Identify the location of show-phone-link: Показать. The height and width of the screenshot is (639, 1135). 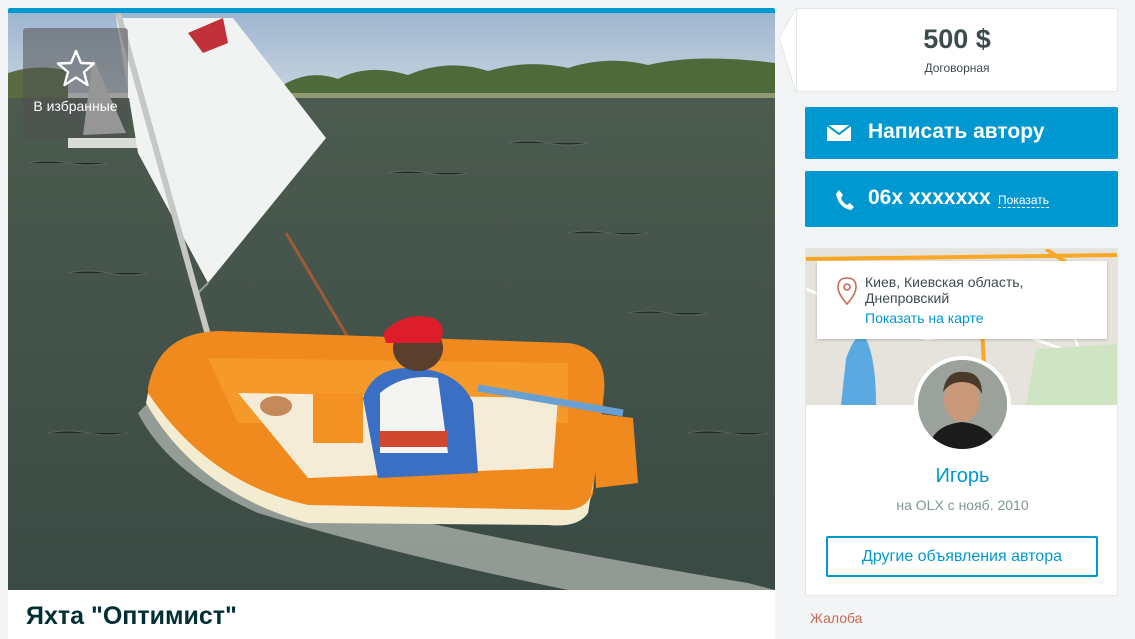
(1024, 200).